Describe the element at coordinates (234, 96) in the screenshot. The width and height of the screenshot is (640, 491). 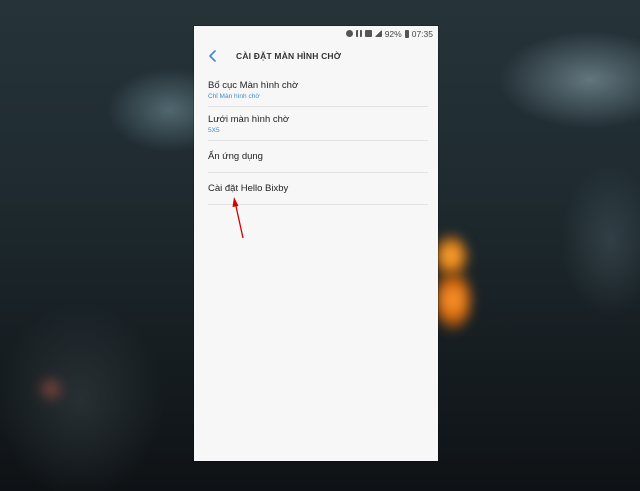
I see `list-item-subtitle: Chỉ Màn hình chờ` at that location.